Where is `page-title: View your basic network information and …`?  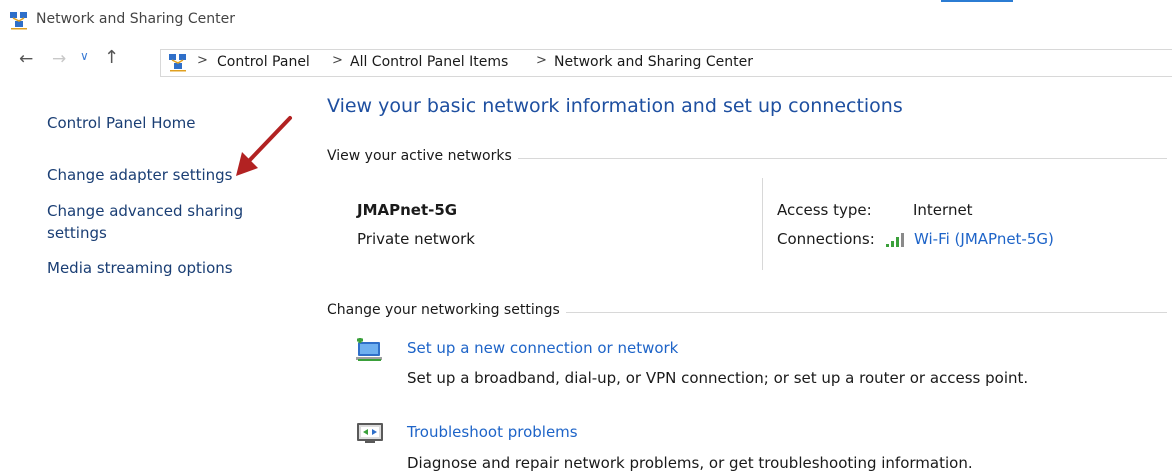
page-title: View your basic network information and … is located at coordinates (615, 106).